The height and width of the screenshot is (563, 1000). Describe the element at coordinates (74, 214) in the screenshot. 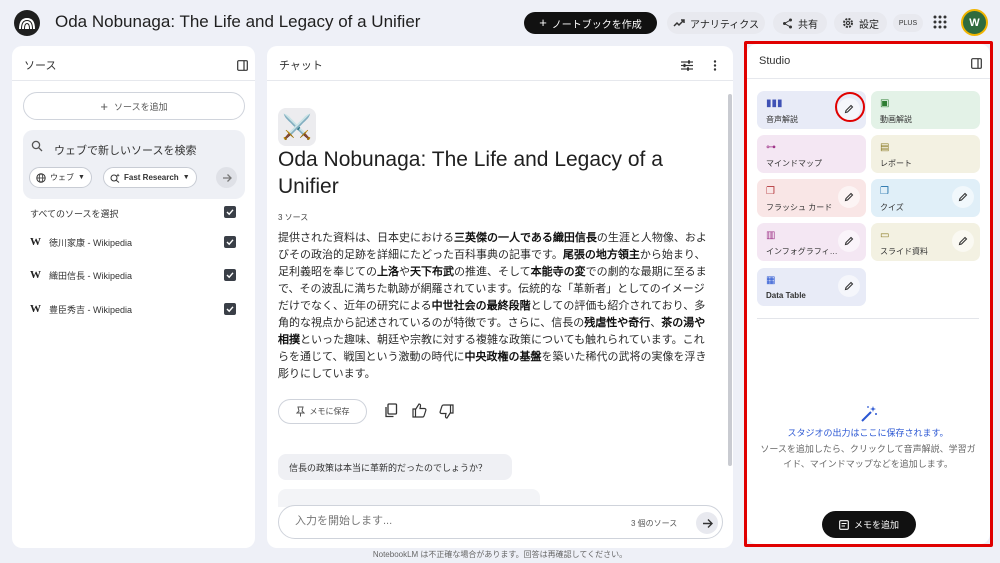

I see `select-all-label: すべてのソースを選択` at that location.